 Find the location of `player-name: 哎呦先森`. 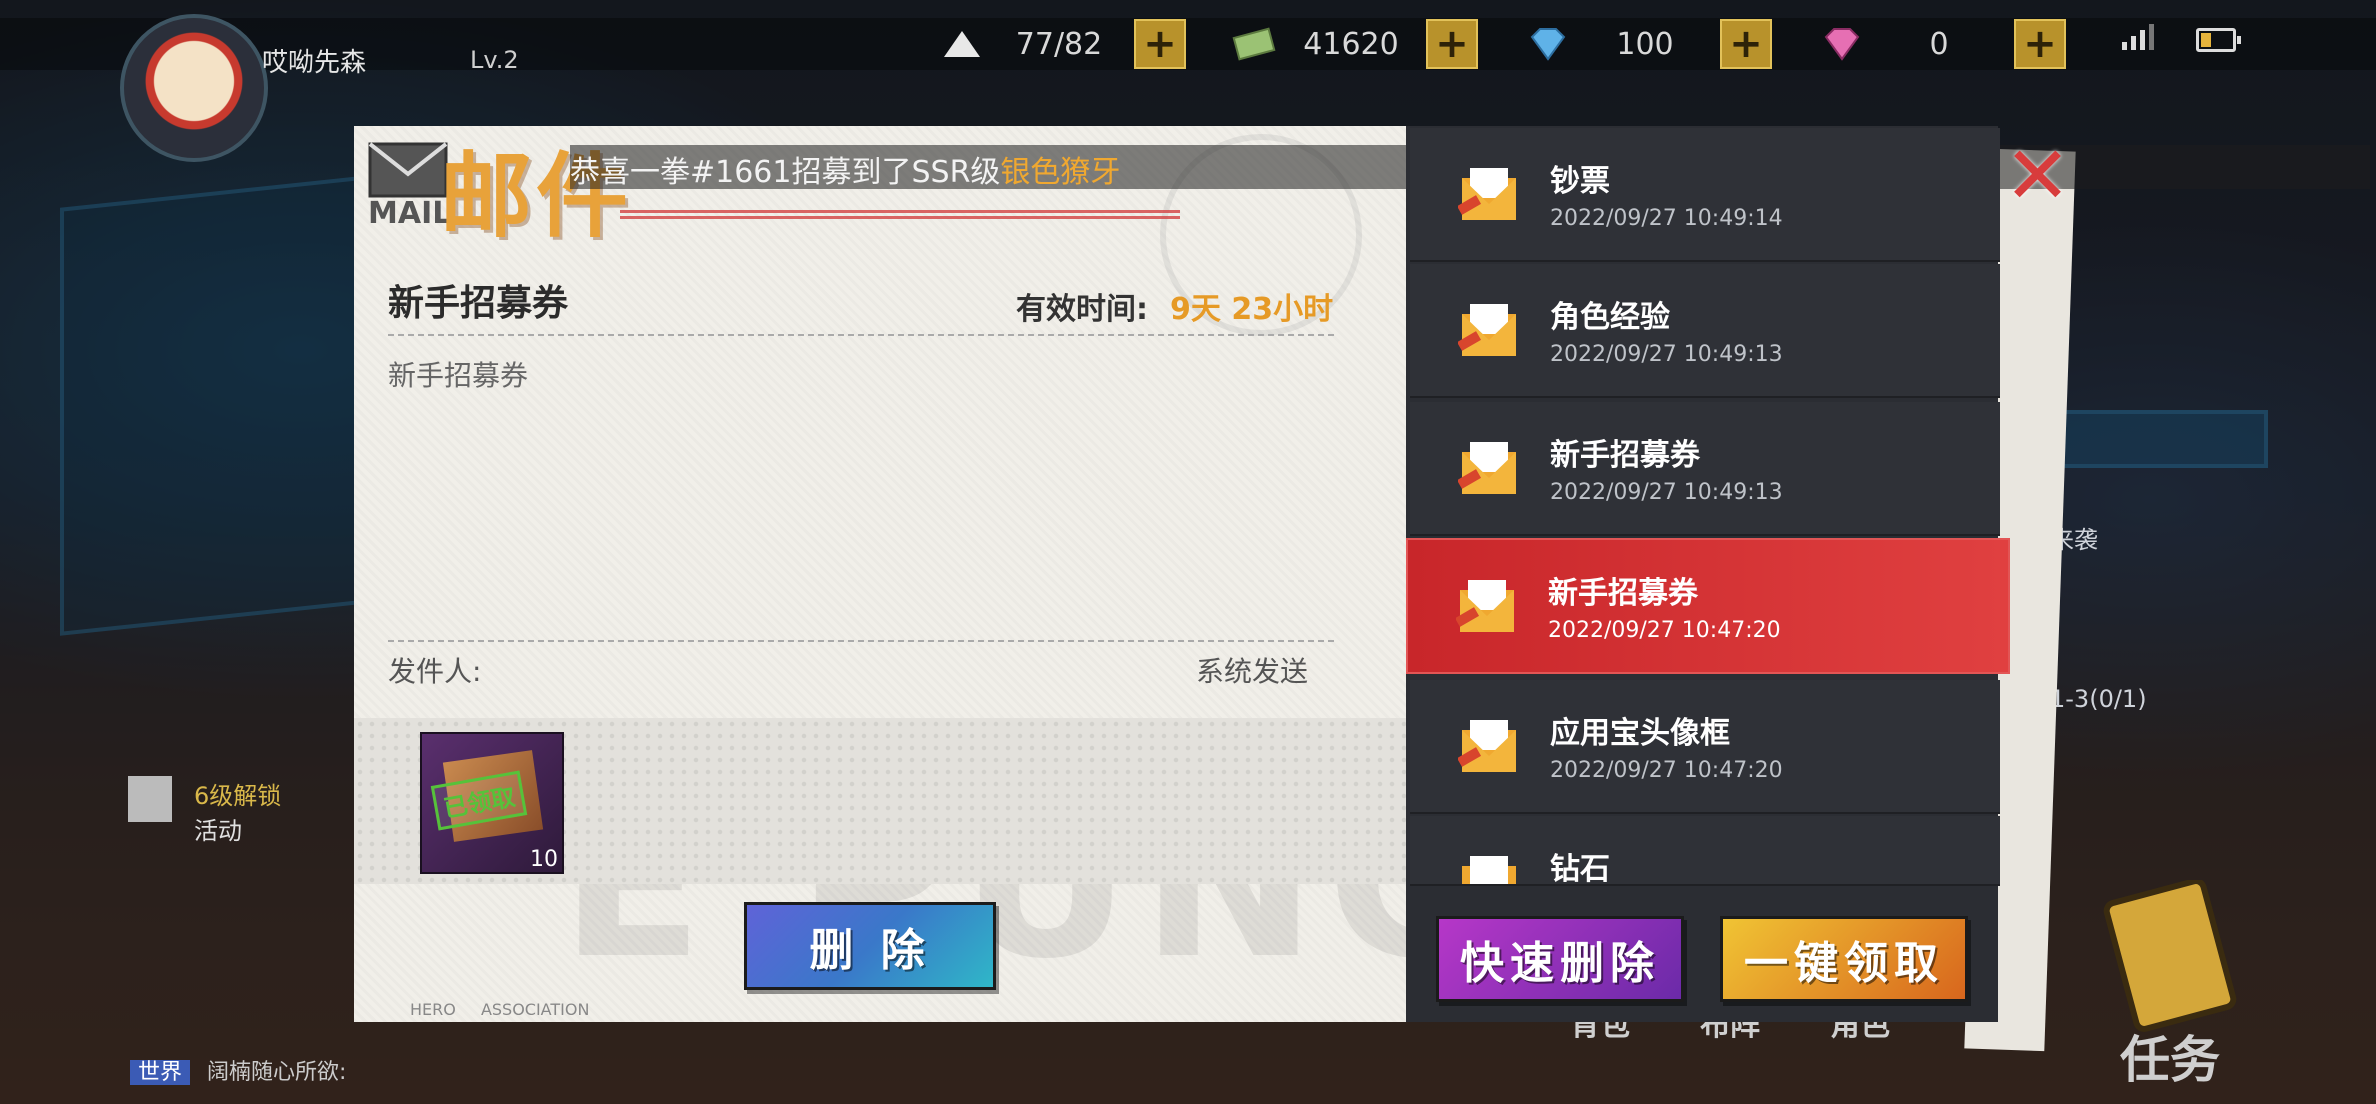

player-name: 哎呦先森 is located at coordinates (314, 63).